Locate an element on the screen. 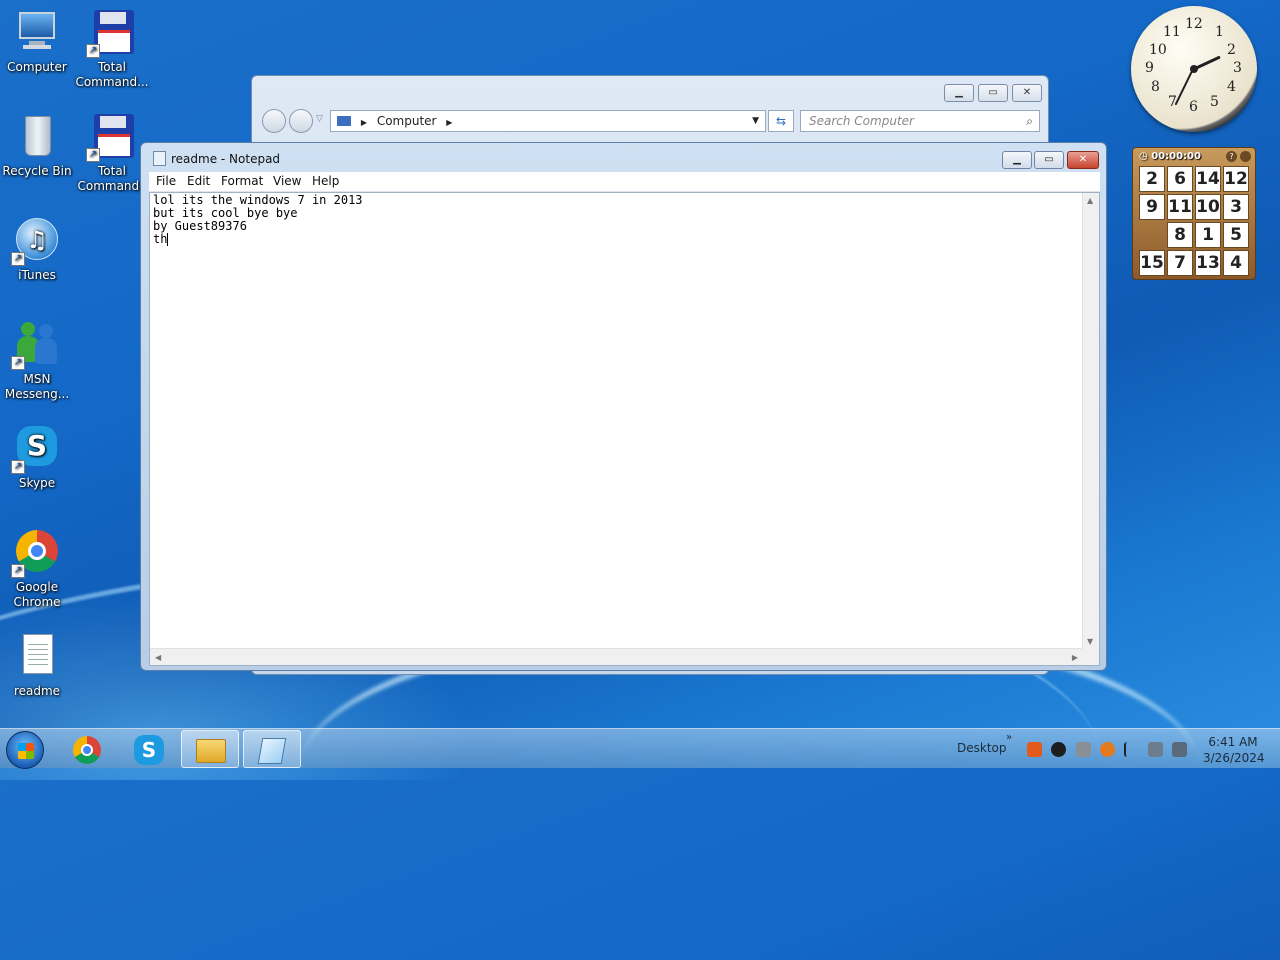  puzzle-tile: 13 is located at coordinates (1208, 263).